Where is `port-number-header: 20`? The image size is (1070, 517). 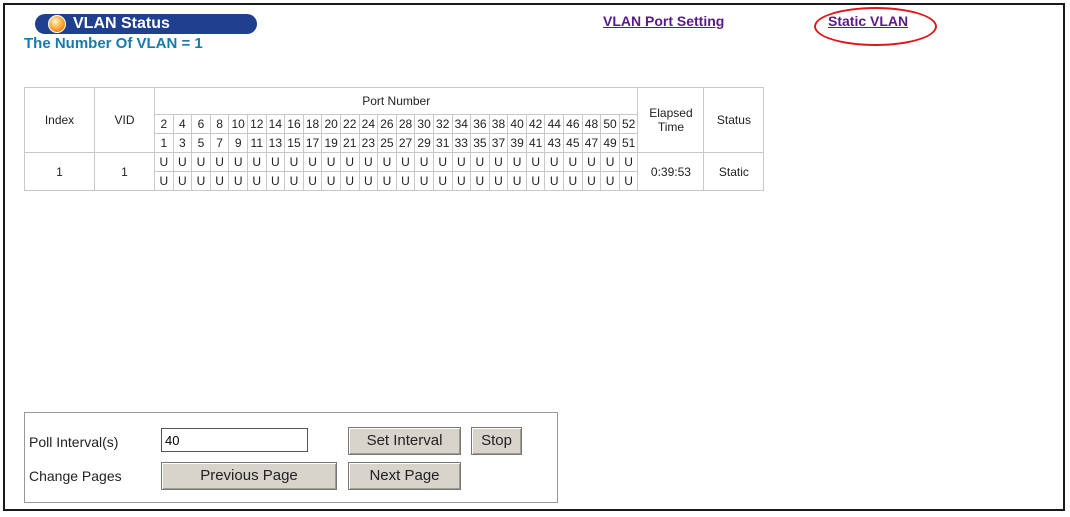 port-number-header: 20 is located at coordinates (331, 124).